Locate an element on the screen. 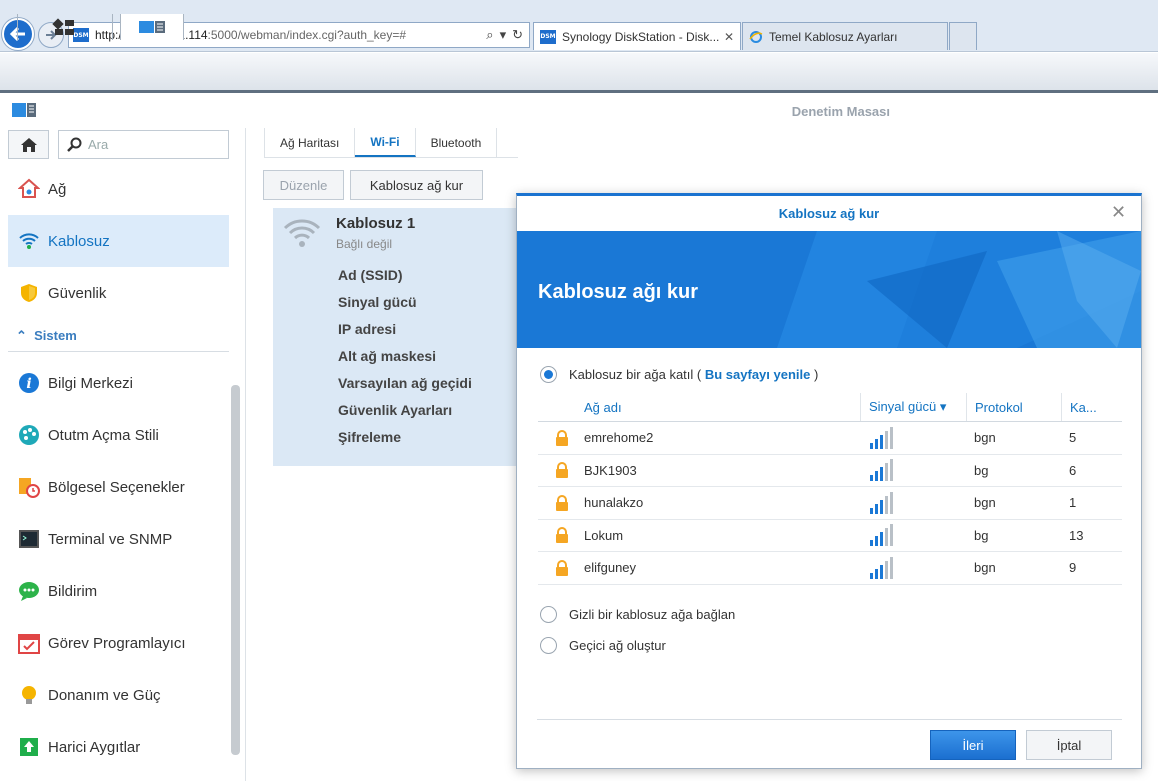 The image size is (1158, 781). sidebar-scrollbar is located at coordinates (235, 570).